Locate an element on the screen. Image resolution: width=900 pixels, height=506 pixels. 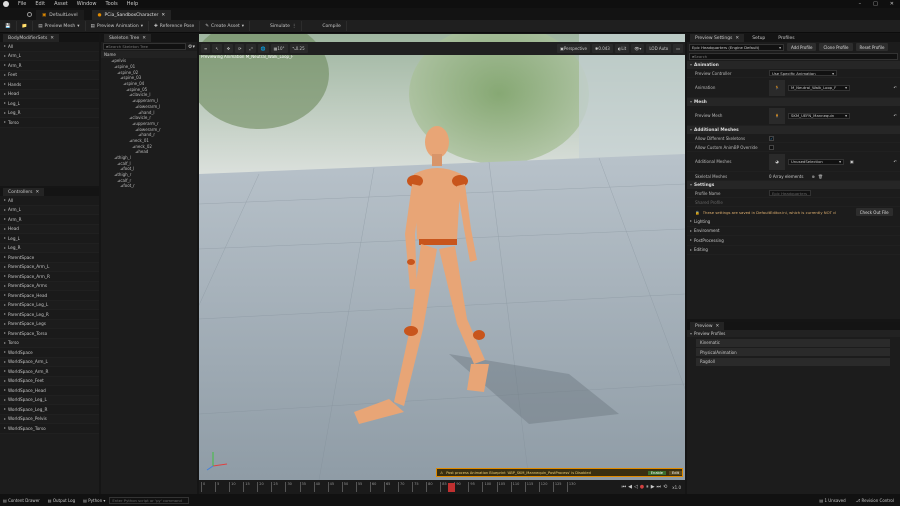
unreal-home-icon is located at coordinates (29, 14).